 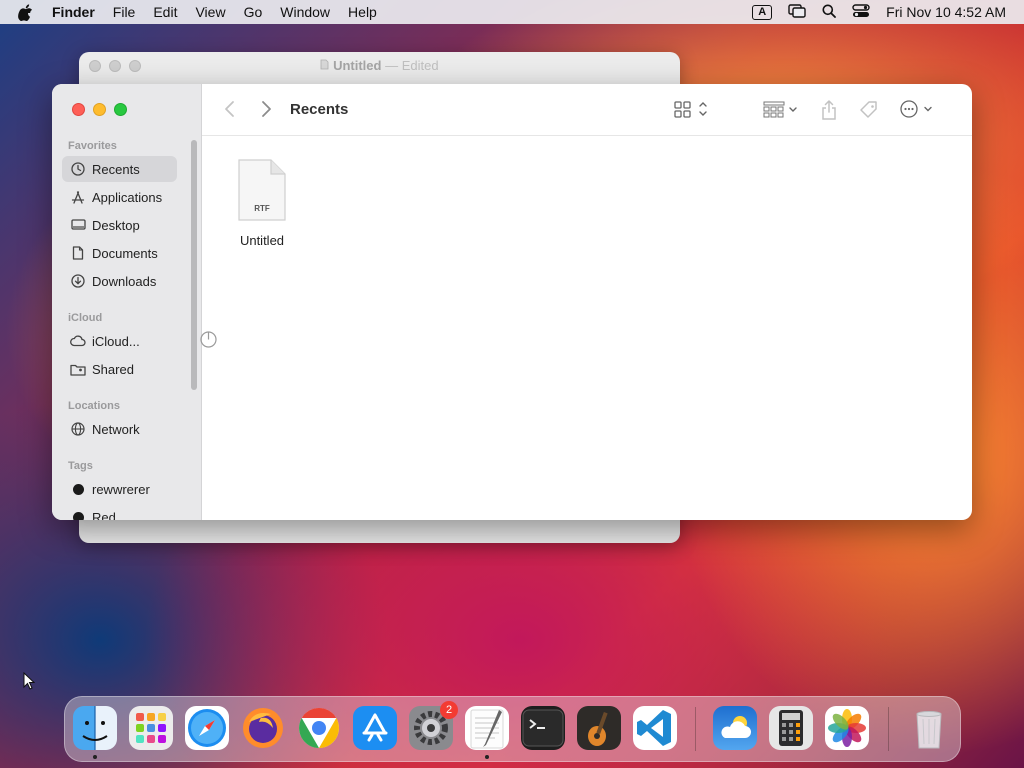 I want to click on desktop-icon, so click(x=78, y=225).